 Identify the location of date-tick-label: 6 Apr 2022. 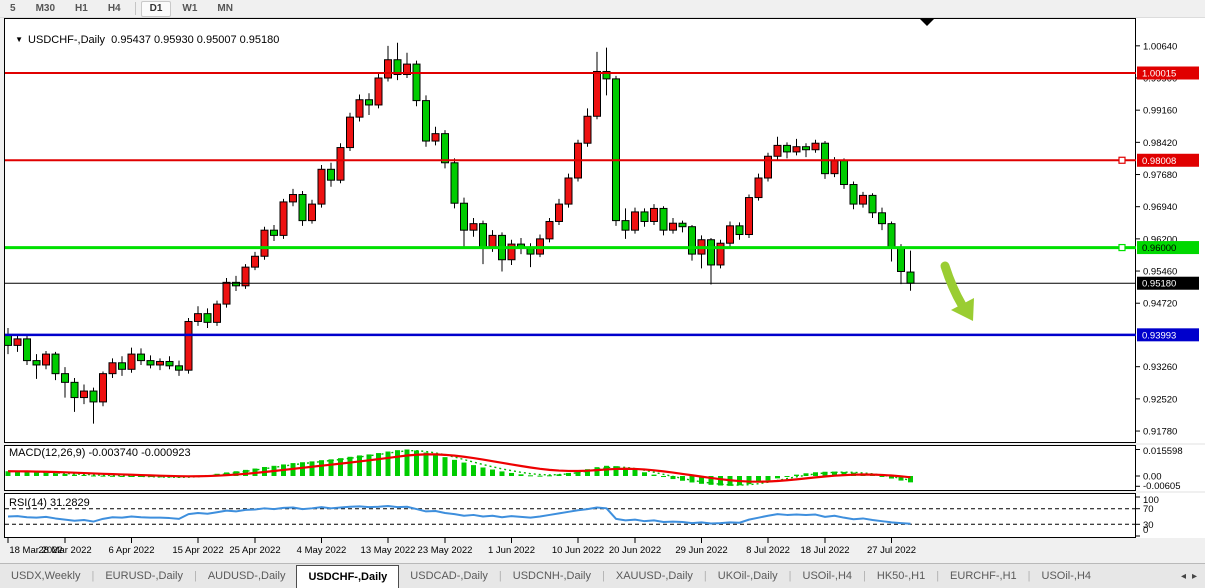
(132, 550).